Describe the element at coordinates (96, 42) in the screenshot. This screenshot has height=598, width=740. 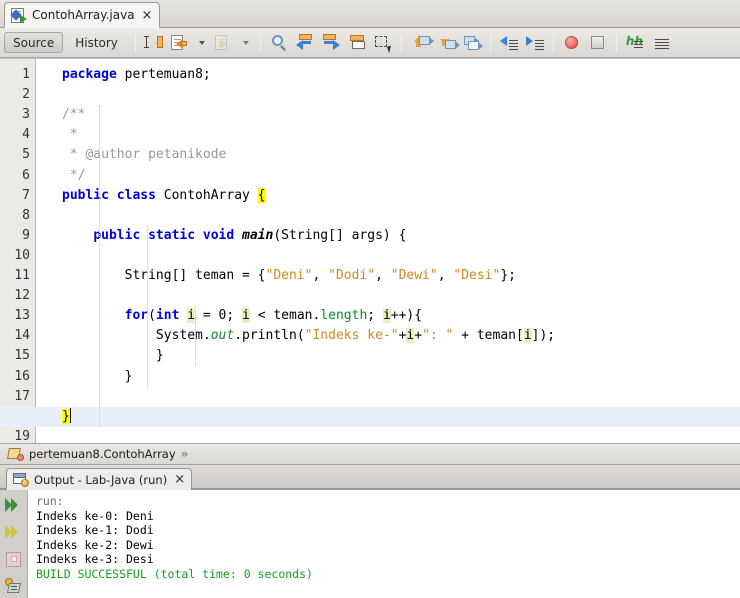
I see `tab-history: History` at that location.